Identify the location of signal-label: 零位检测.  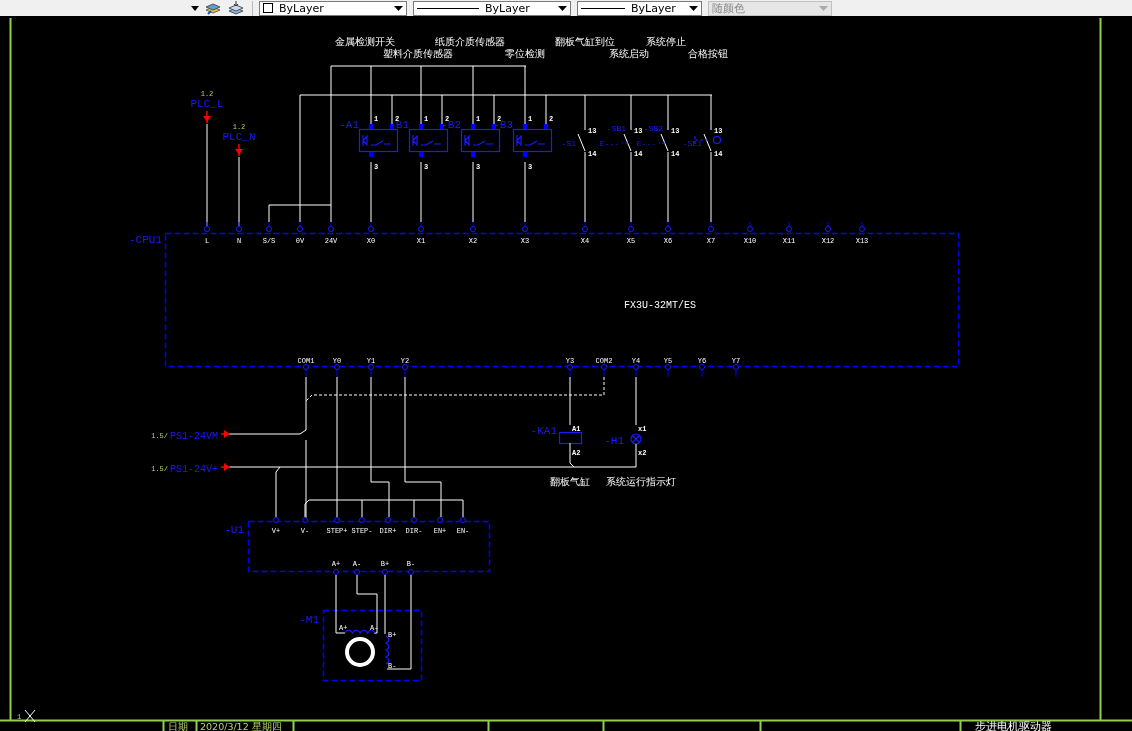
(525, 53).